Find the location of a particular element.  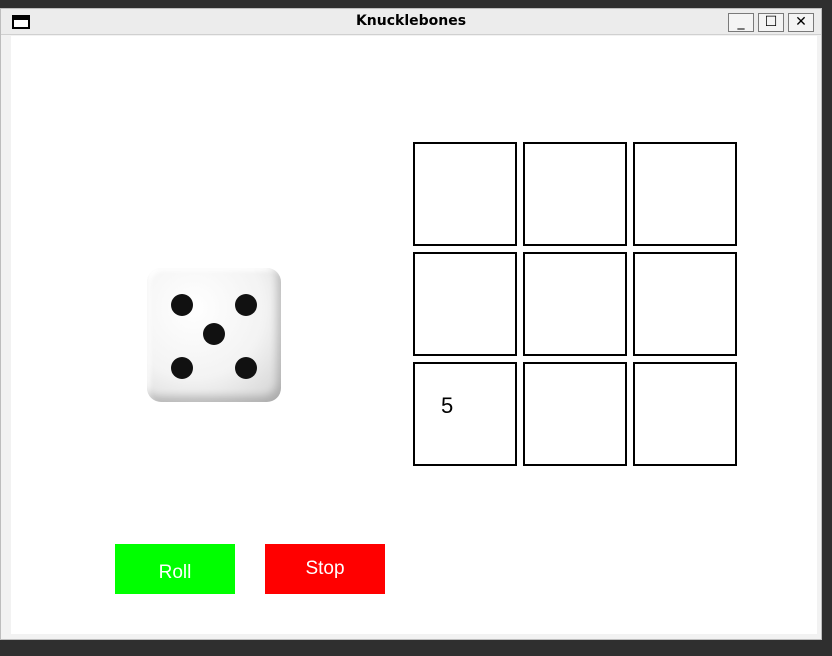

die-five-icon is located at coordinates (214, 335).